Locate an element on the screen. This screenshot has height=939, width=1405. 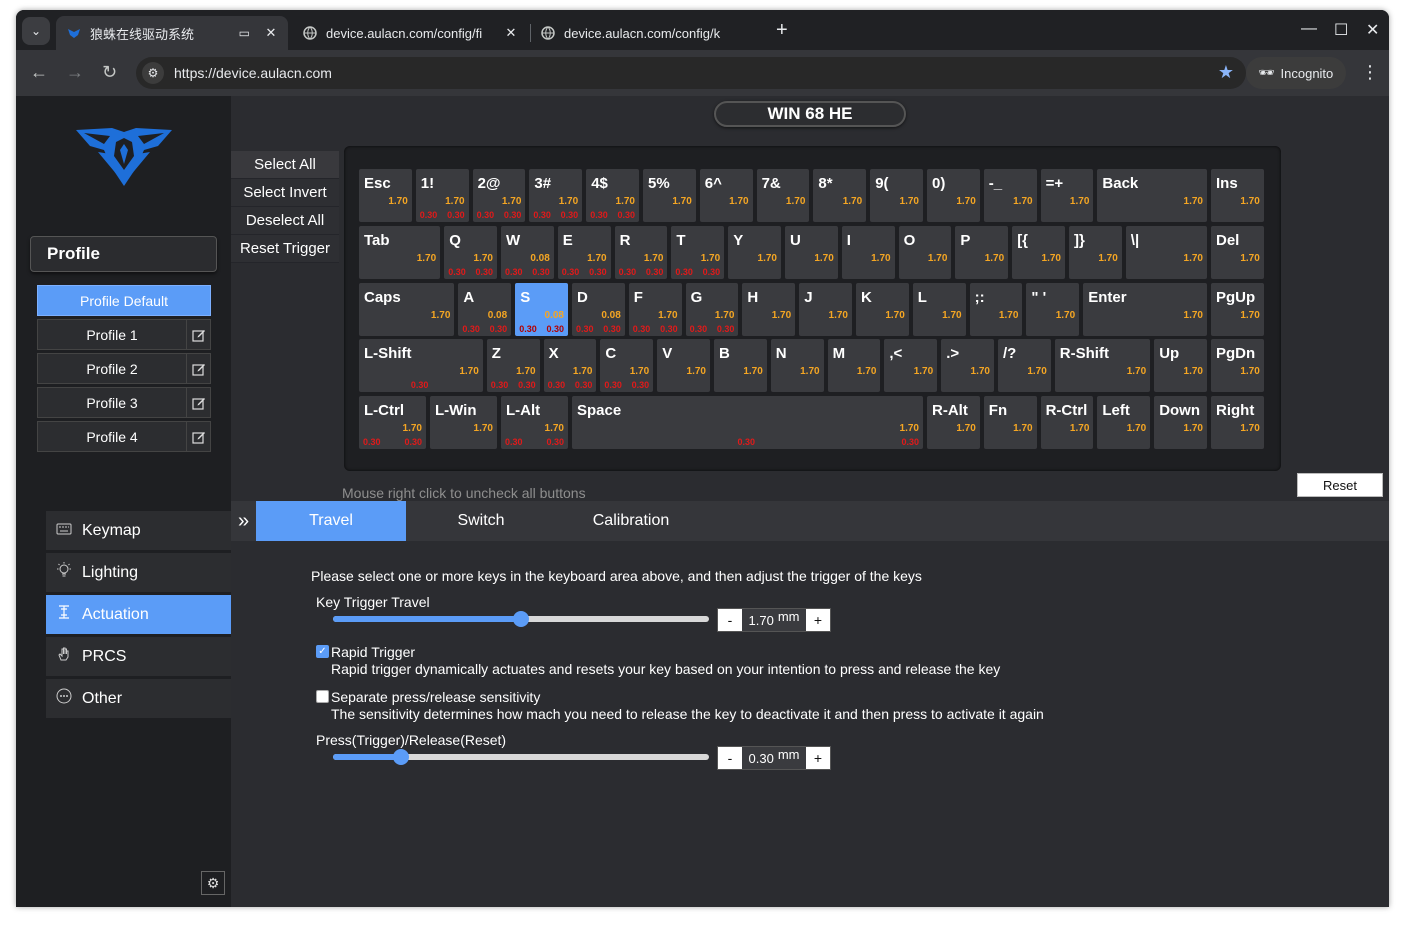
key-: /? 1.70 is located at coordinates (1024, 366).